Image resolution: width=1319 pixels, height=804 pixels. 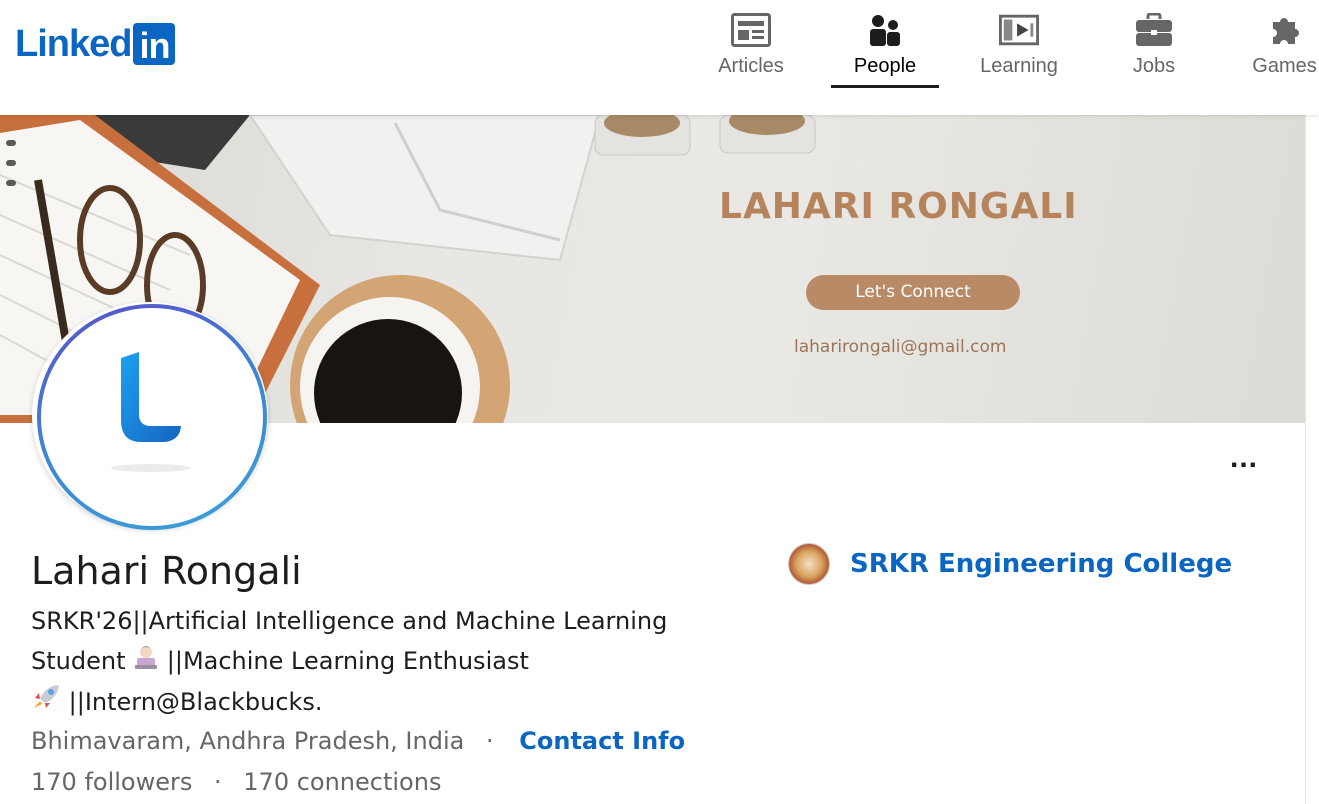 I want to click on nav-label: Articles, so click(x=751, y=66).